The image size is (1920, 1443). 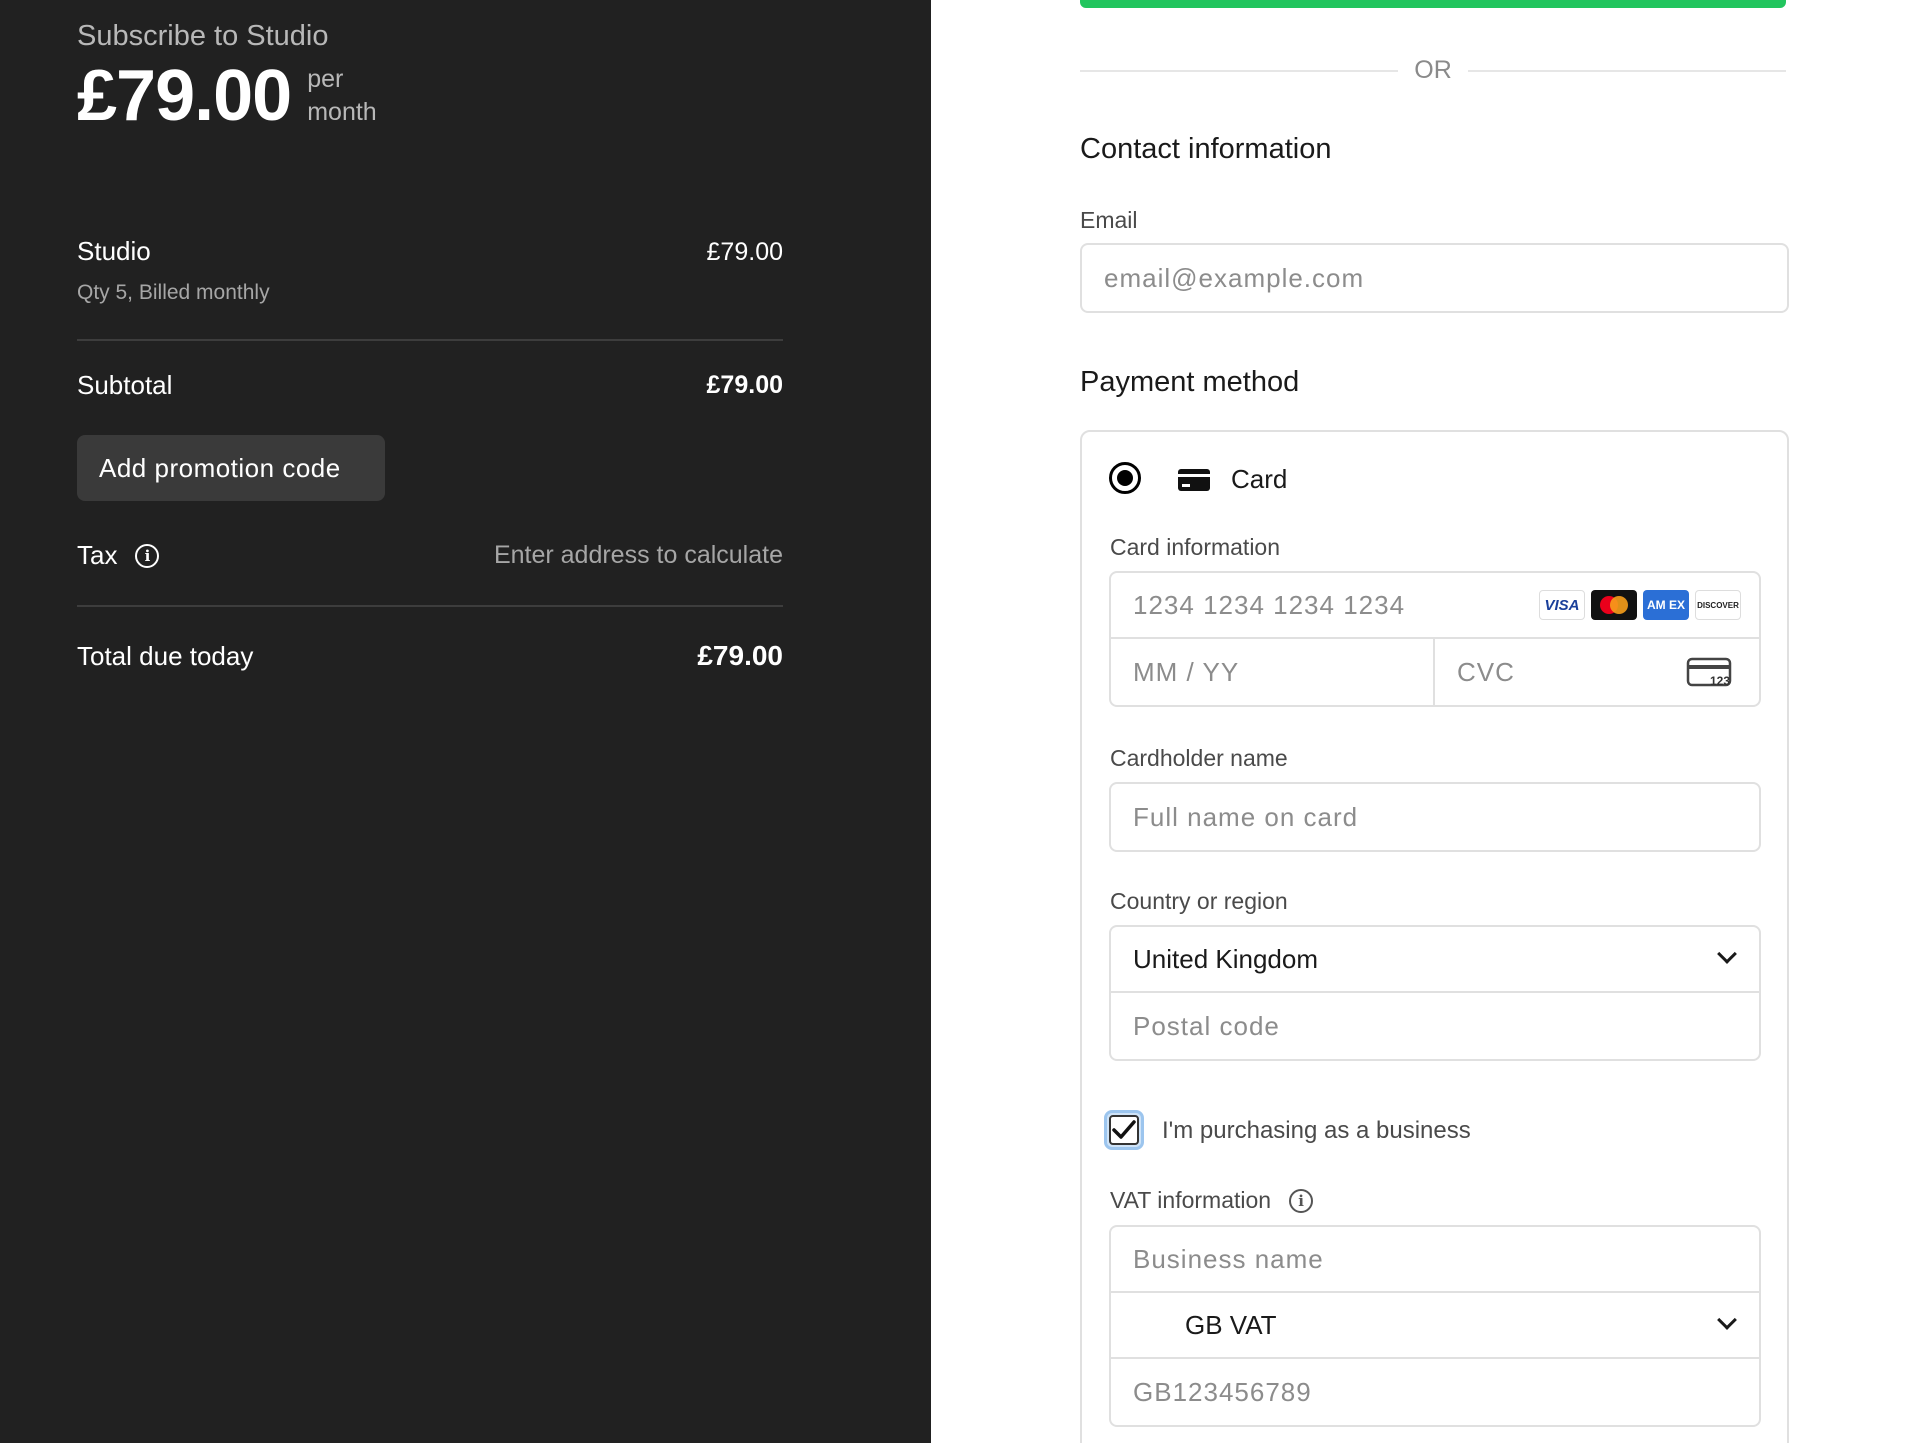 What do you see at coordinates (1434, 278) in the screenshot?
I see `email-input: email@example.com` at bounding box center [1434, 278].